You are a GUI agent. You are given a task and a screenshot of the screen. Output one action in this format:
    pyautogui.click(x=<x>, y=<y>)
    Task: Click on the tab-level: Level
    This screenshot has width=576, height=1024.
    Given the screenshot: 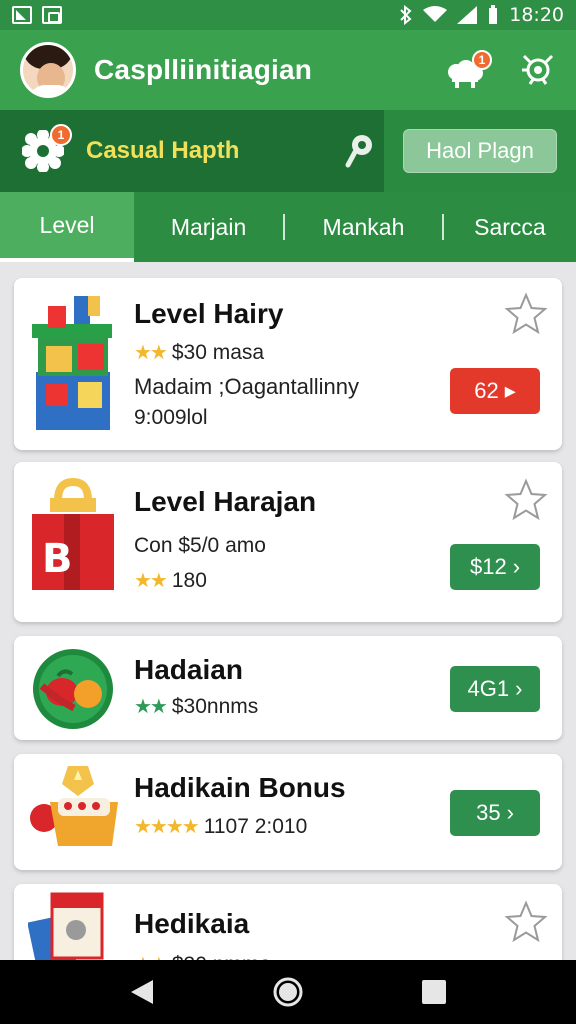 What is the action you would take?
    pyautogui.click(x=67, y=227)
    